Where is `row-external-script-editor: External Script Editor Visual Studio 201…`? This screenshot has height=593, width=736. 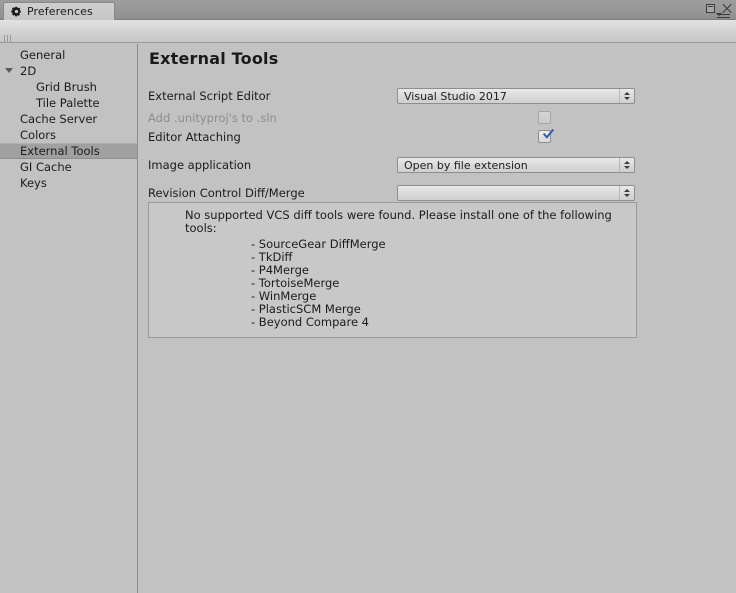
row-external-script-editor: External Script Editor Visual Studio 201… is located at coordinates (437, 96).